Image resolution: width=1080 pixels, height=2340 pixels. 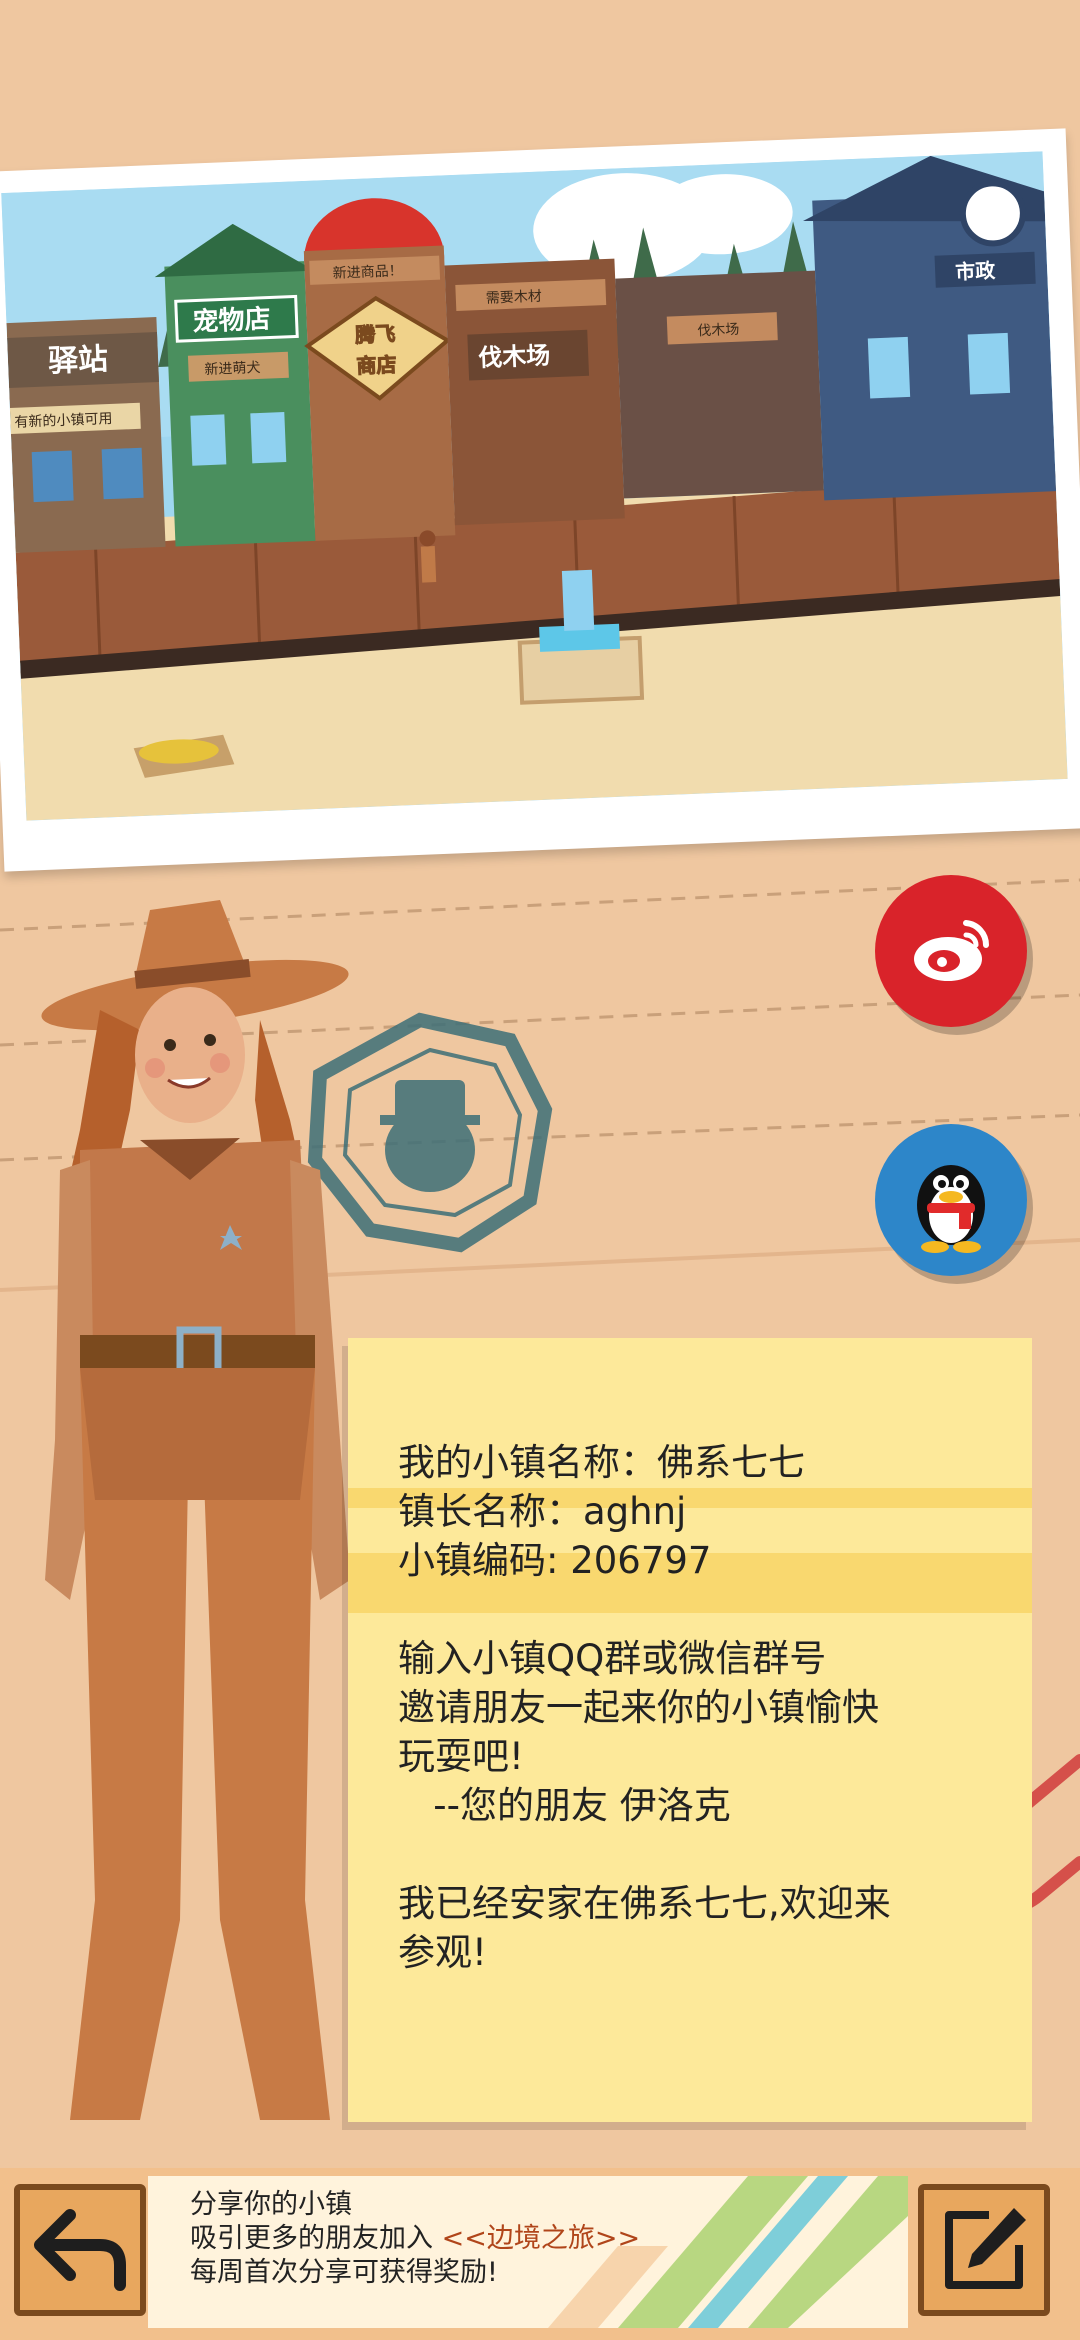 What do you see at coordinates (195, 1510) in the screenshot?
I see `cowgirl-character` at bounding box center [195, 1510].